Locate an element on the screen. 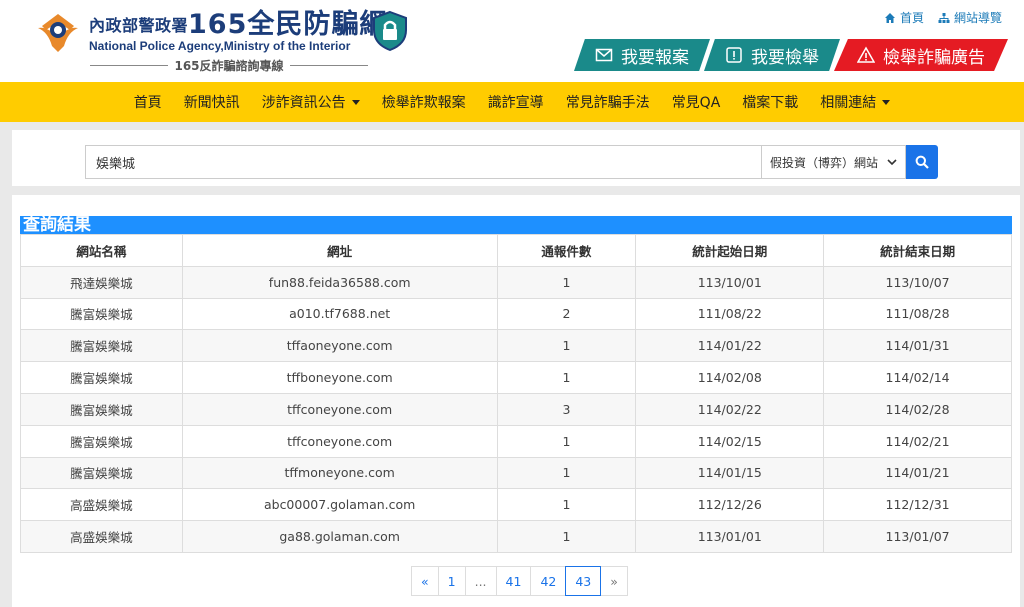  search-icon is located at coordinates (922, 162).